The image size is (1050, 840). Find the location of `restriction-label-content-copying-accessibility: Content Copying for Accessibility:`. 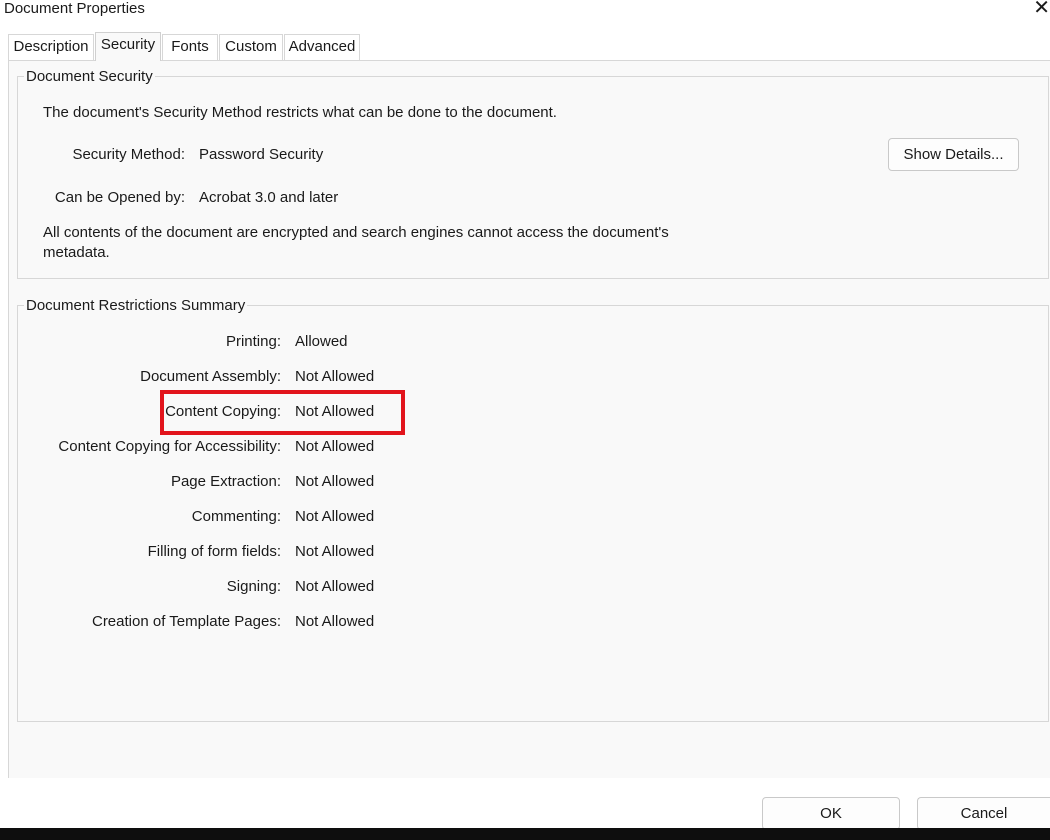

restriction-label-content-copying-accessibility: Content Copying for Accessibility: is located at coordinates (169, 446).